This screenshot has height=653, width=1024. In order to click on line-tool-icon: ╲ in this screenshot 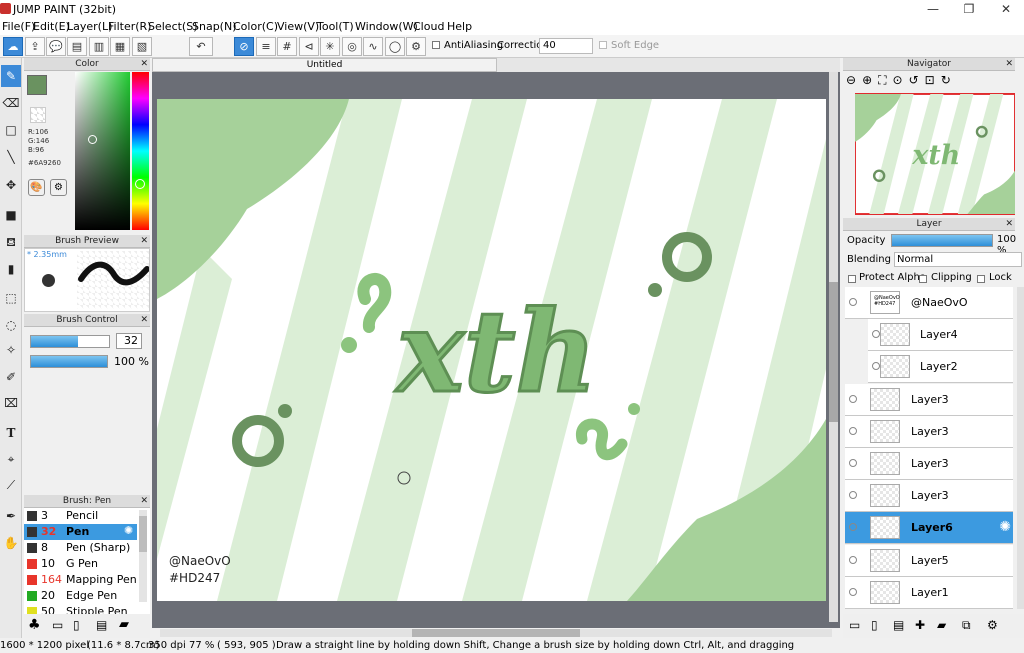, I will do `click(11, 157)`.